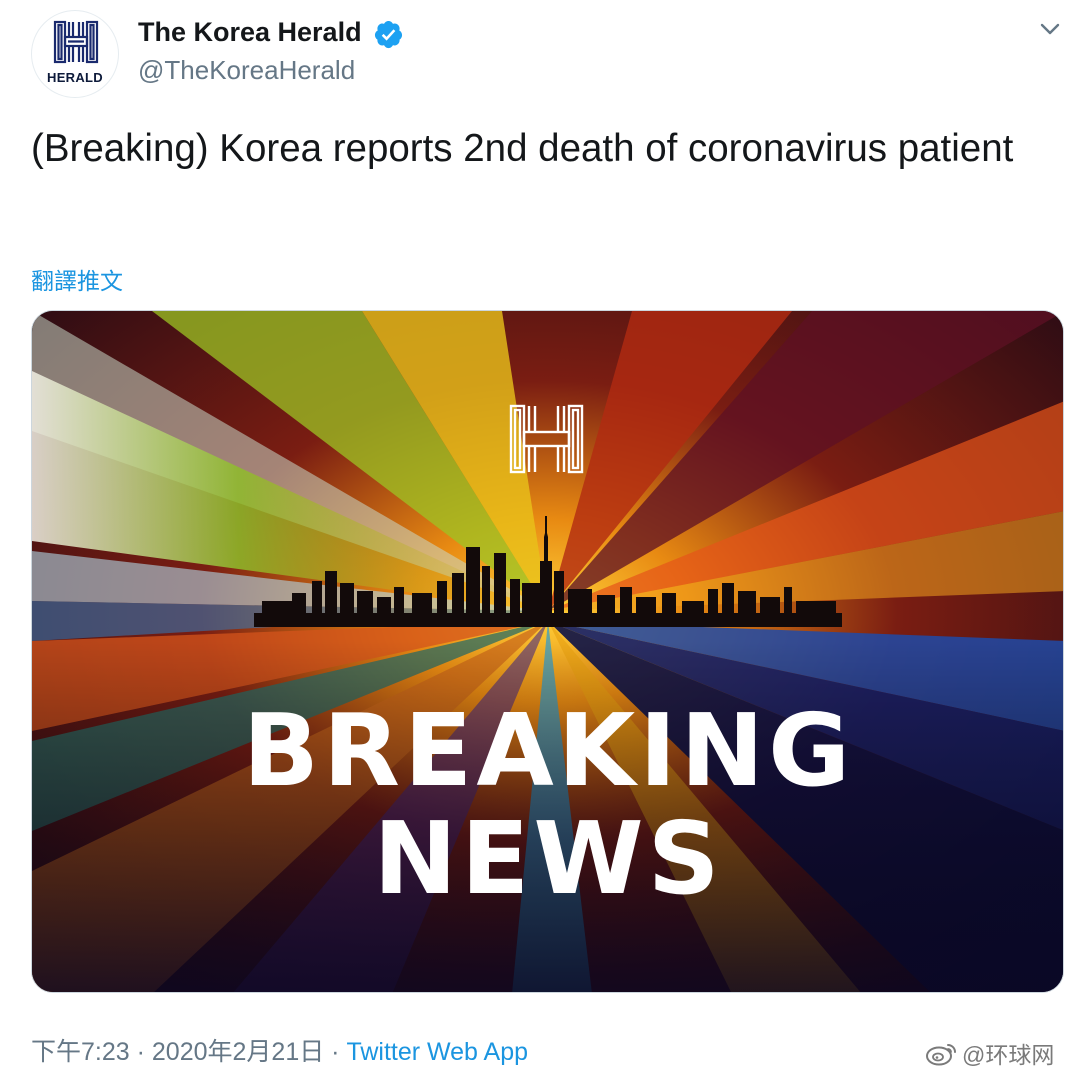 Image resolution: width=1090 pixels, height=1080 pixels. What do you see at coordinates (238, 1052) in the screenshot?
I see `tweet-date: 2020年2月21日` at bounding box center [238, 1052].